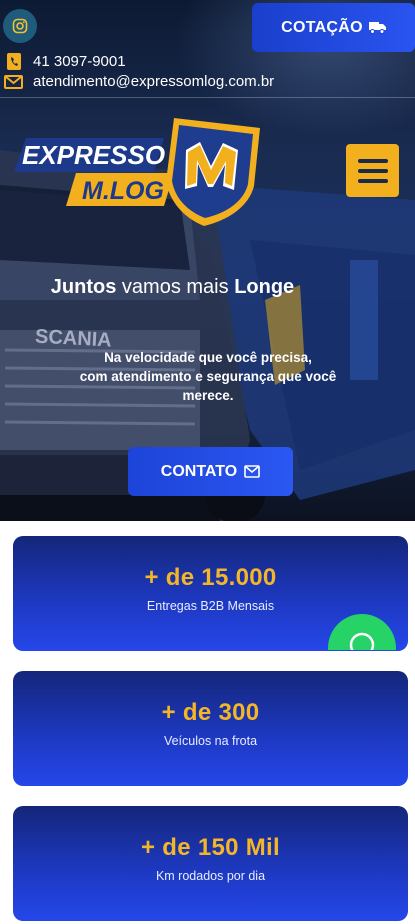 The height and width of the screenshot is (924, 415). Describe the element at coordinates (13, 61) in the screenshot. I see `phone-icon` at that location.